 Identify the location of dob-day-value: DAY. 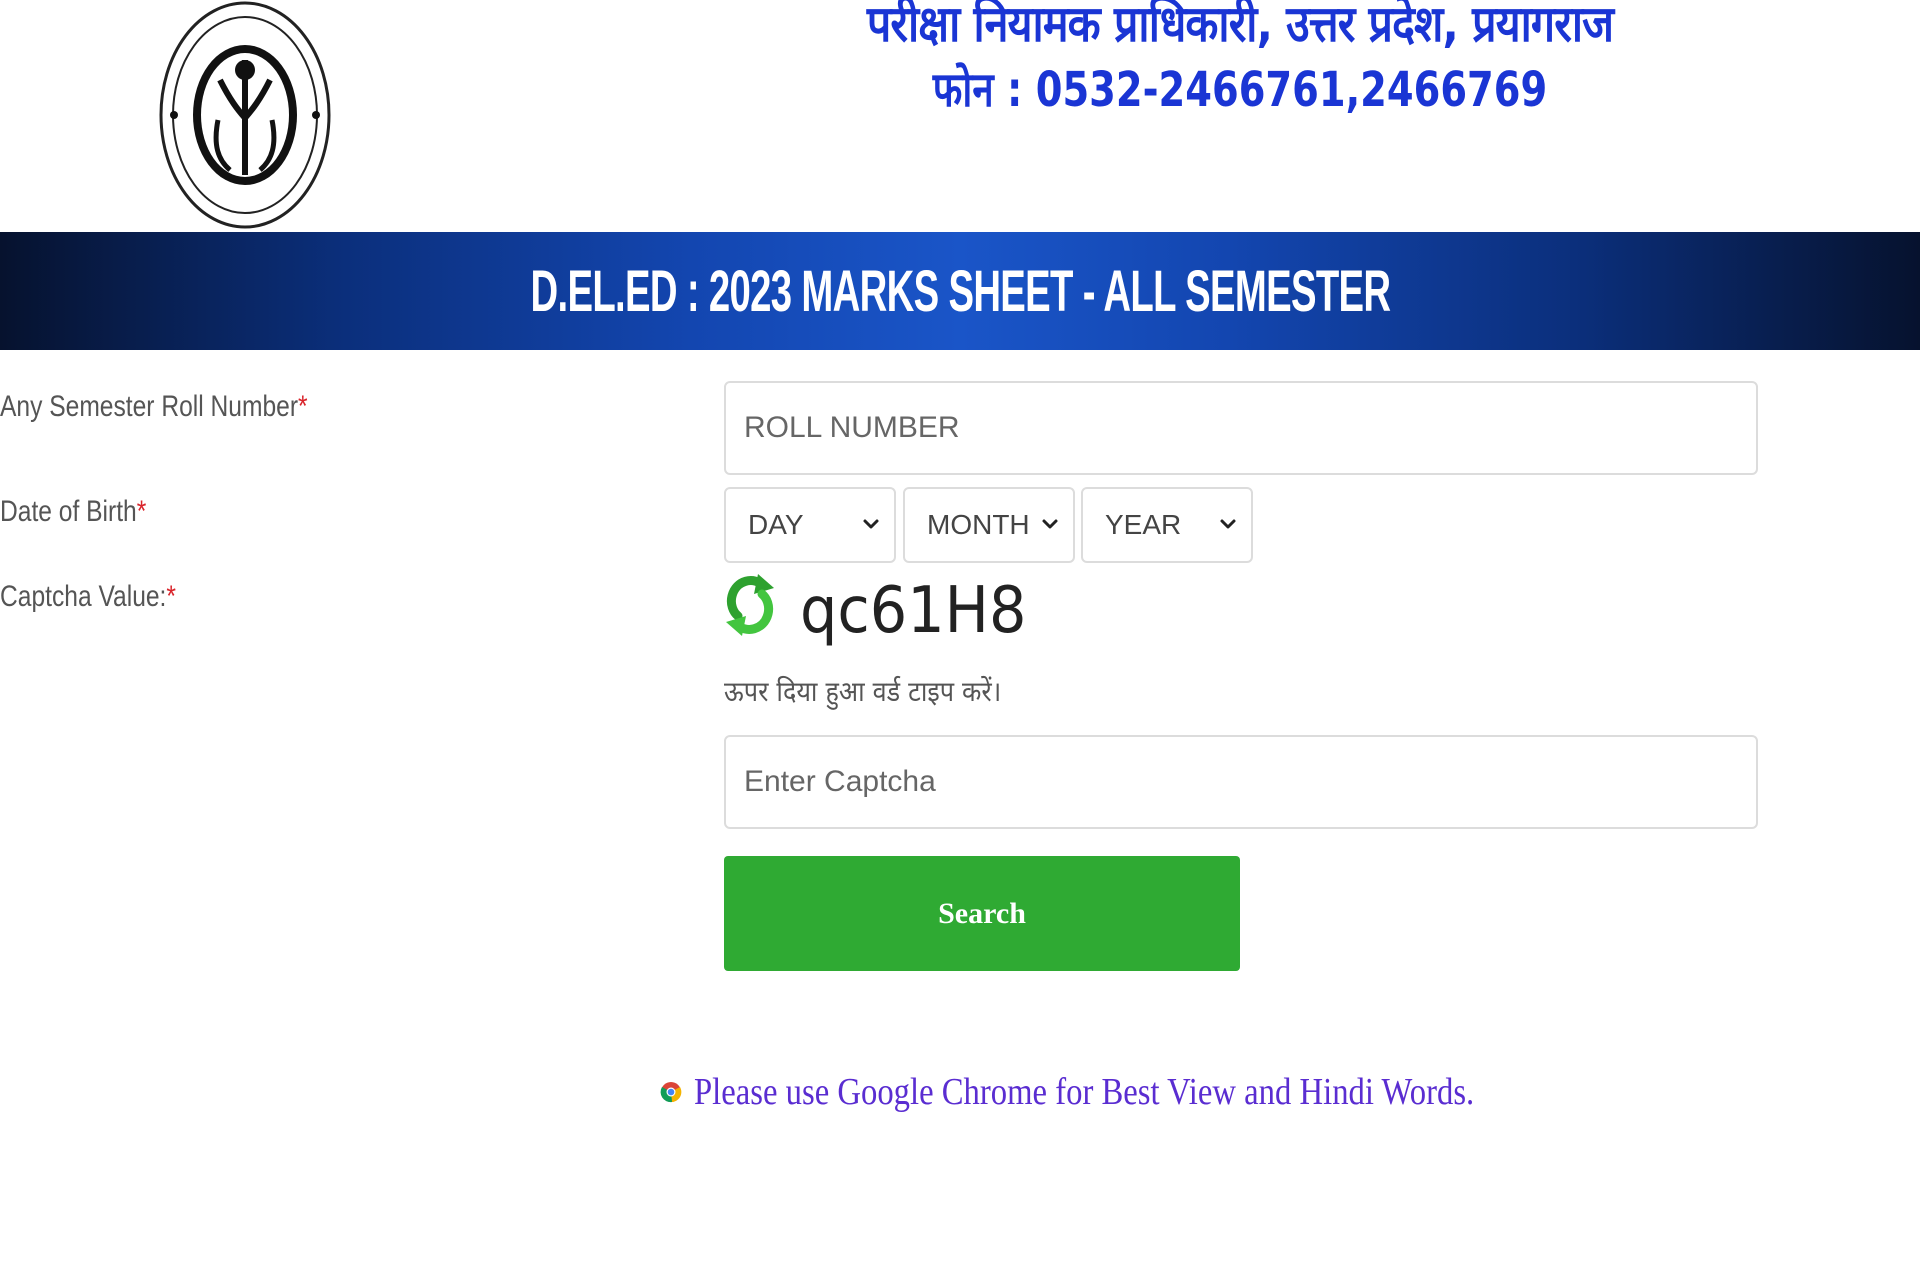
(776, 524).